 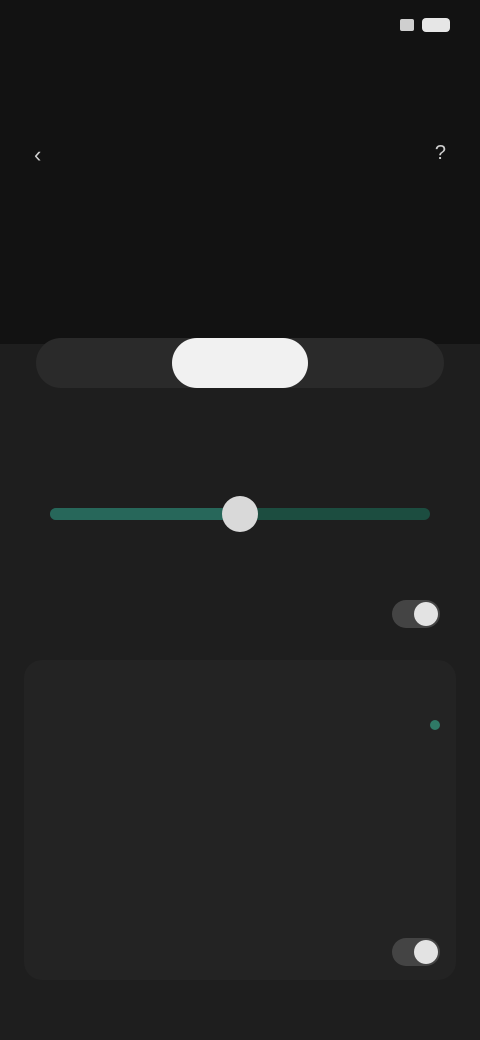 I want to click on back-icon: ‹, so click(x=37, y=155).